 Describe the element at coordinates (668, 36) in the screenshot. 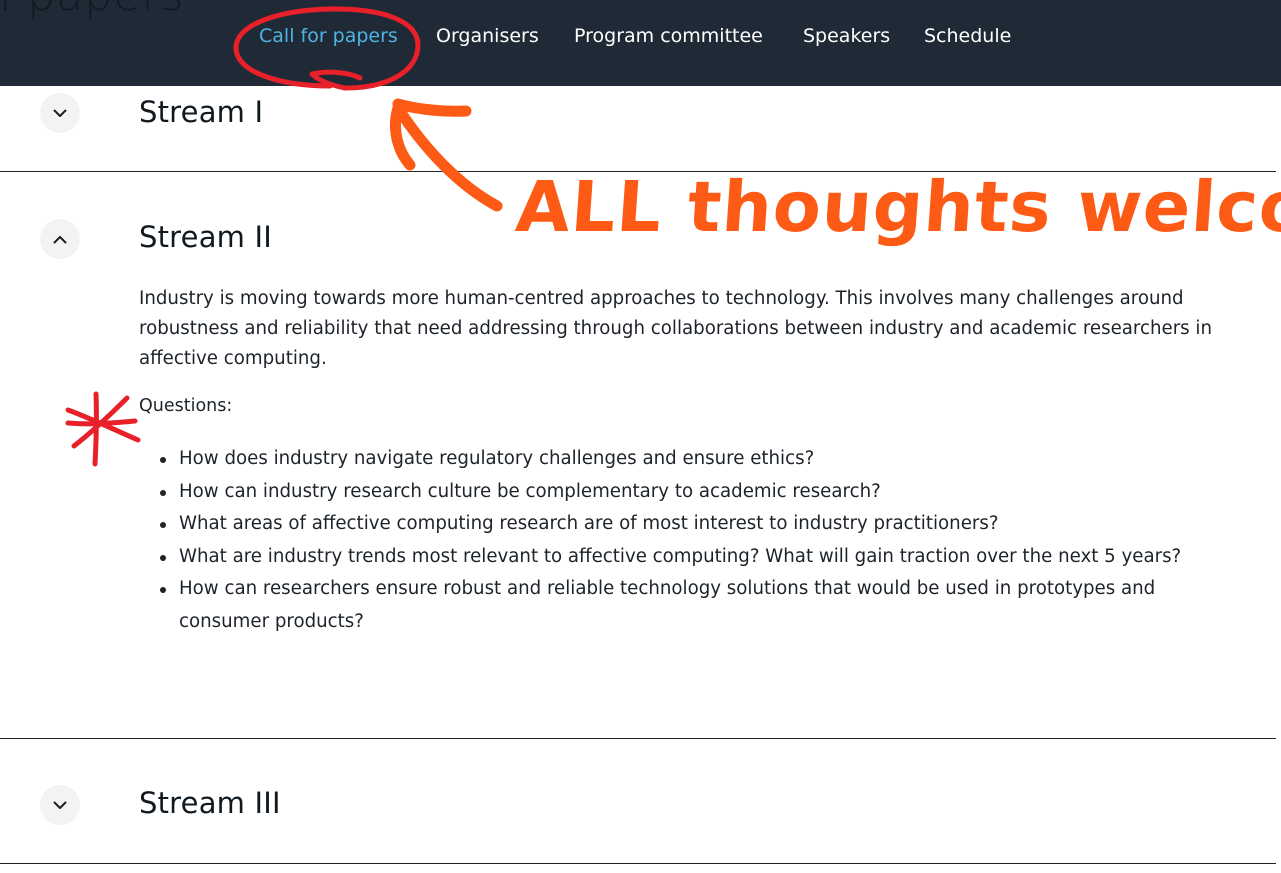

I see `nav-program-committee: Program committee` at that location.